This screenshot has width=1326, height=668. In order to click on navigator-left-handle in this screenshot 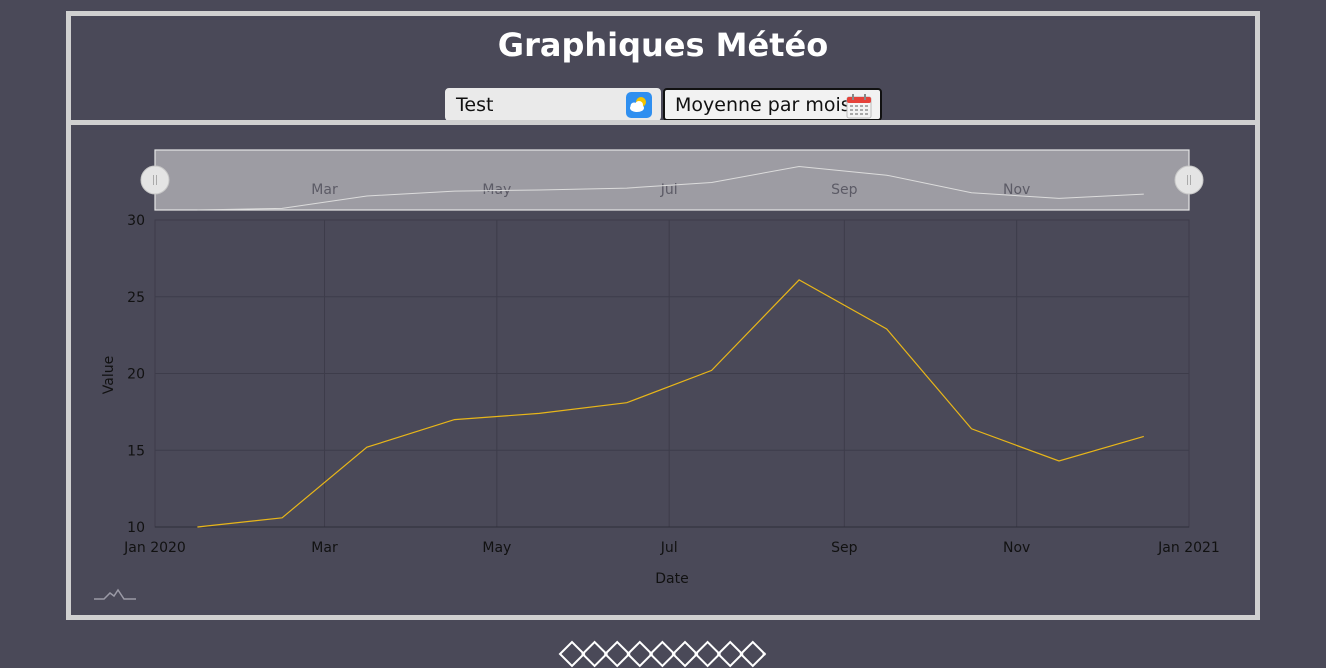, I will do `click(155, 180)`.